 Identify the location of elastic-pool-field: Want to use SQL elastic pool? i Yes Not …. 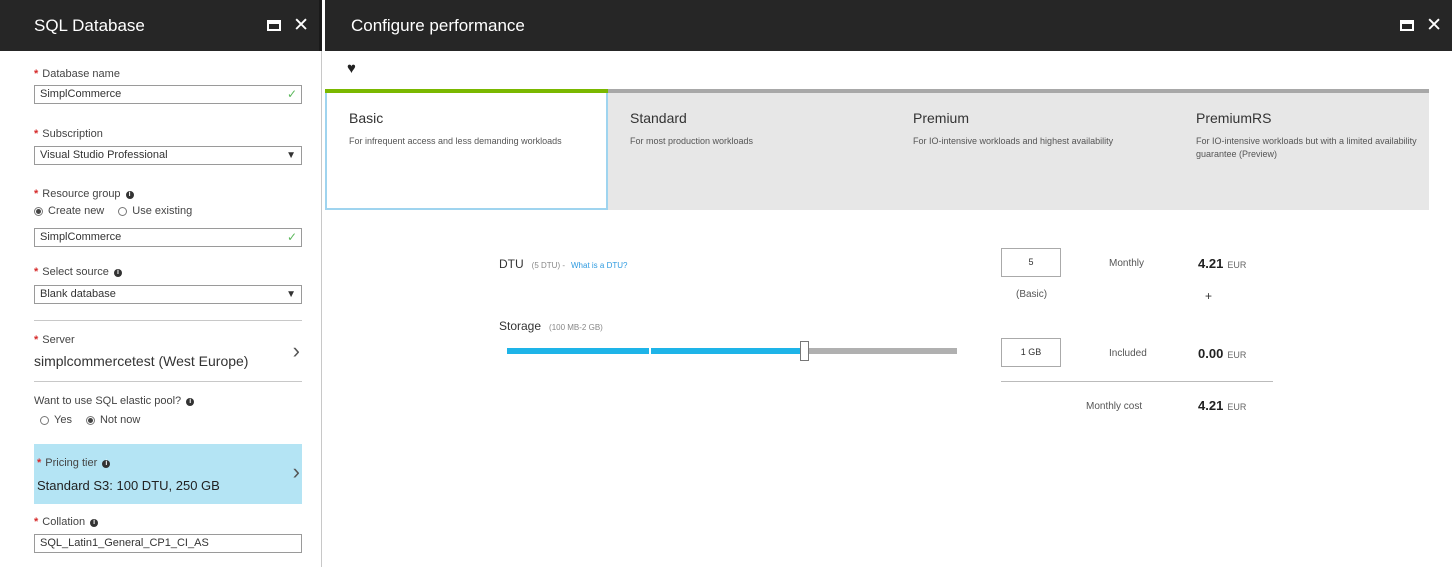
(168, 410).